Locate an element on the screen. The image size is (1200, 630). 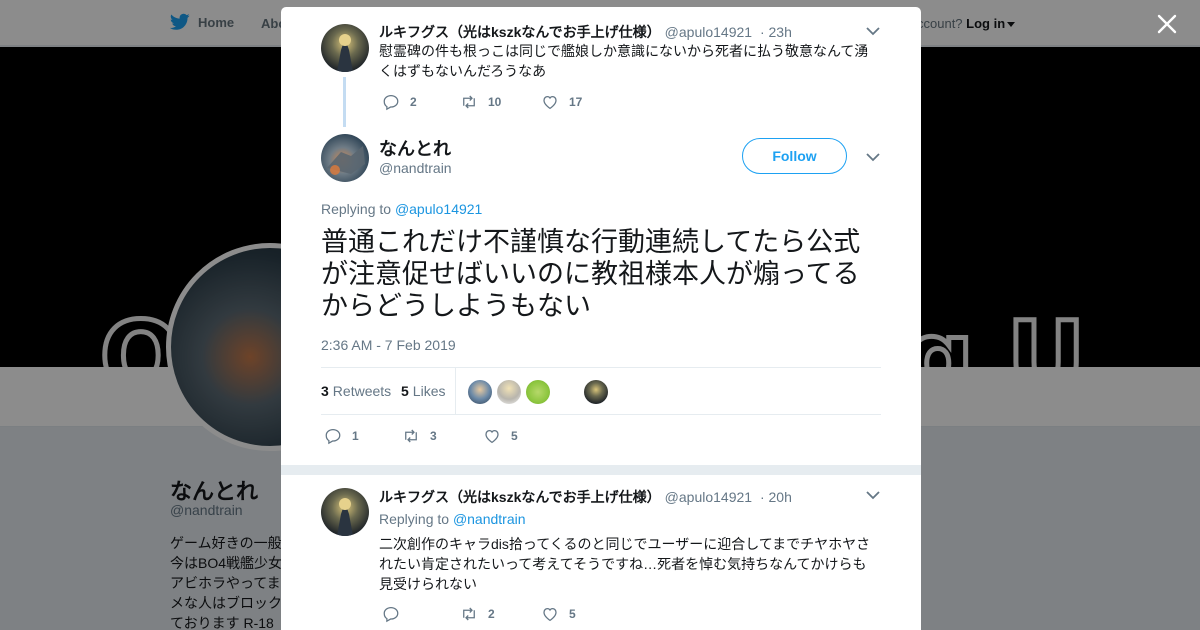
tweet-stats: 3 Retweets 5 Likes is located at coordinates (601, 391).